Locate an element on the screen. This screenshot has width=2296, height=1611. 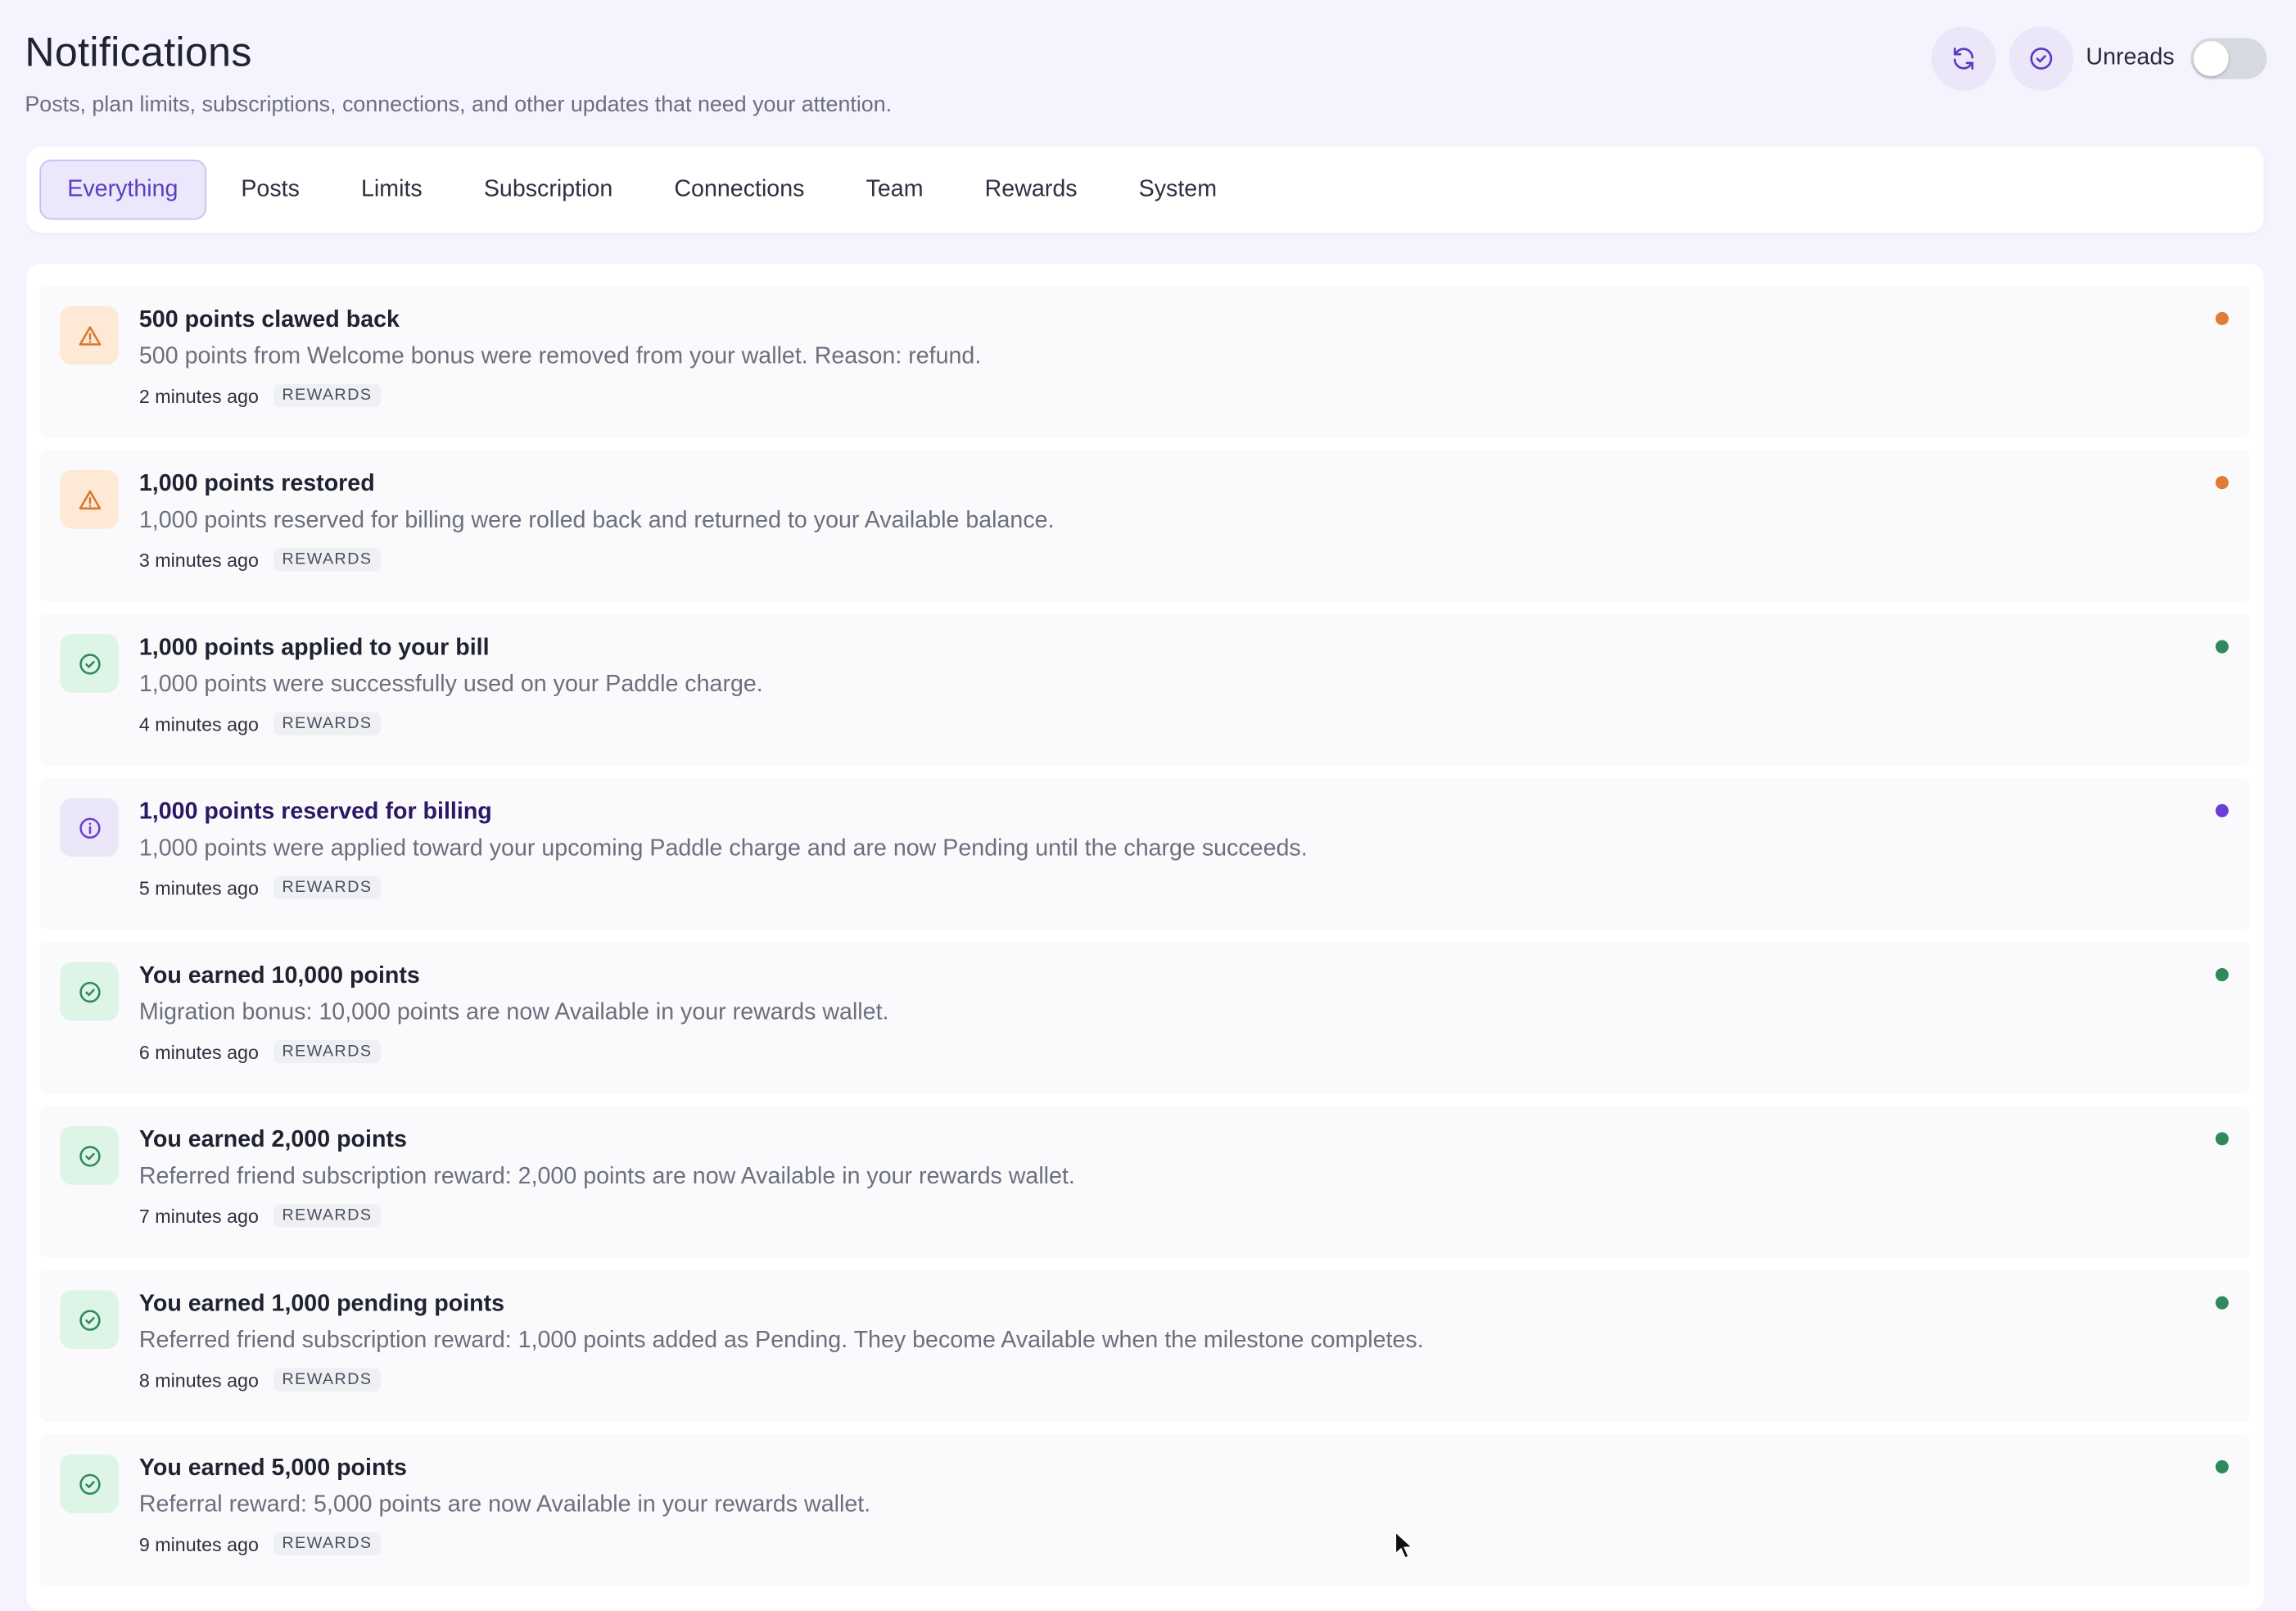
unreads-toggle is located at coordinates (2228, 58).